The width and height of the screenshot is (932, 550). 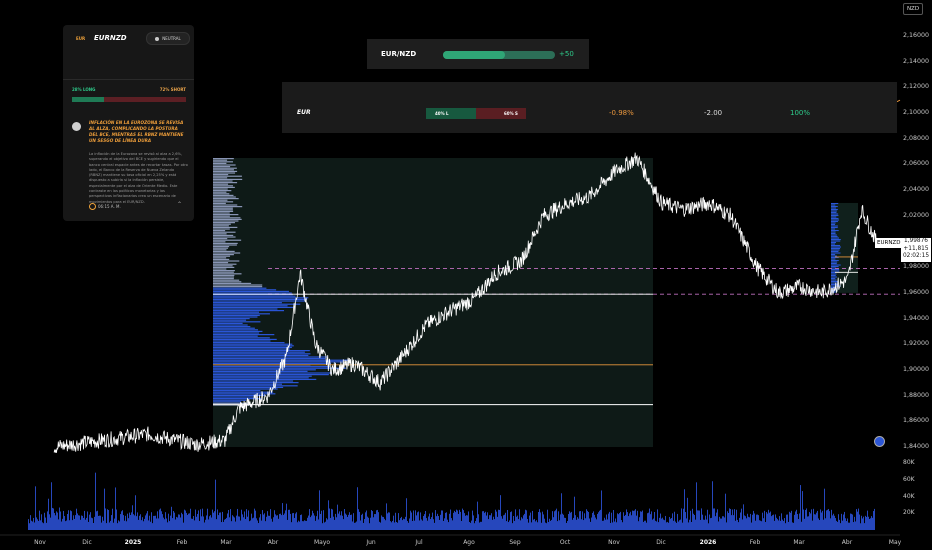 What do you see at coordinates (916, 164) in the screenshot?
I see `price-tick-label: 2,06000` at bounding box center [916, 164].